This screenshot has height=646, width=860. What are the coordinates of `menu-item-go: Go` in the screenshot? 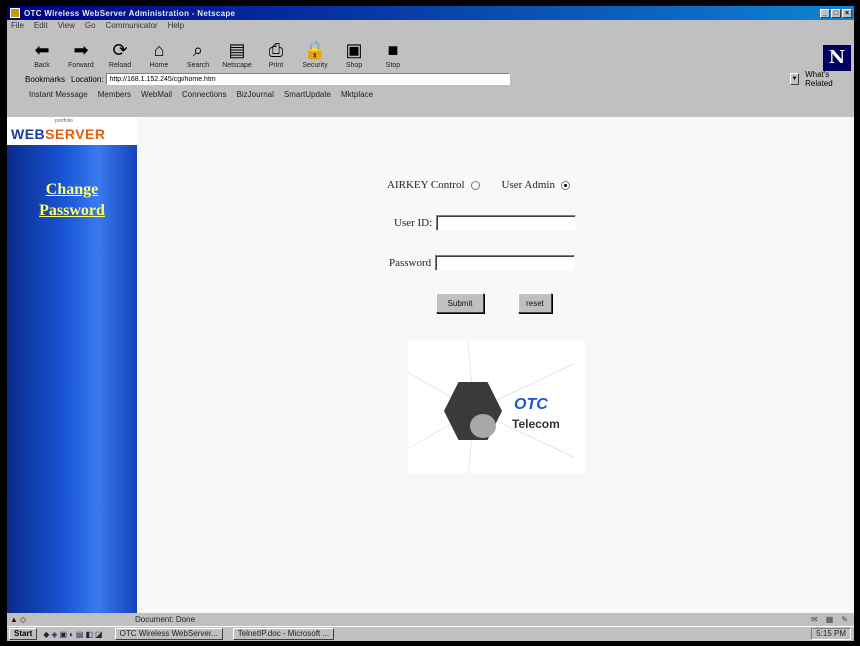 It's located at (90, 25).